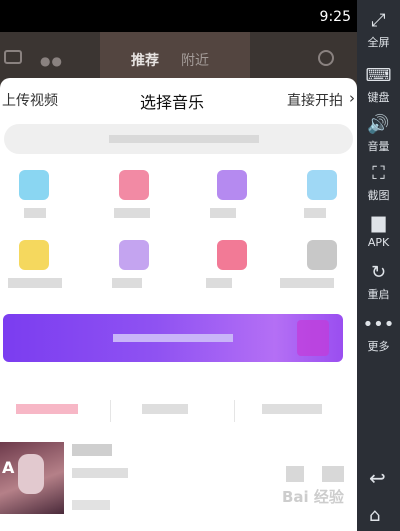 The image size is (400, 531). I want to click on song-action-button, so click(295, 474).